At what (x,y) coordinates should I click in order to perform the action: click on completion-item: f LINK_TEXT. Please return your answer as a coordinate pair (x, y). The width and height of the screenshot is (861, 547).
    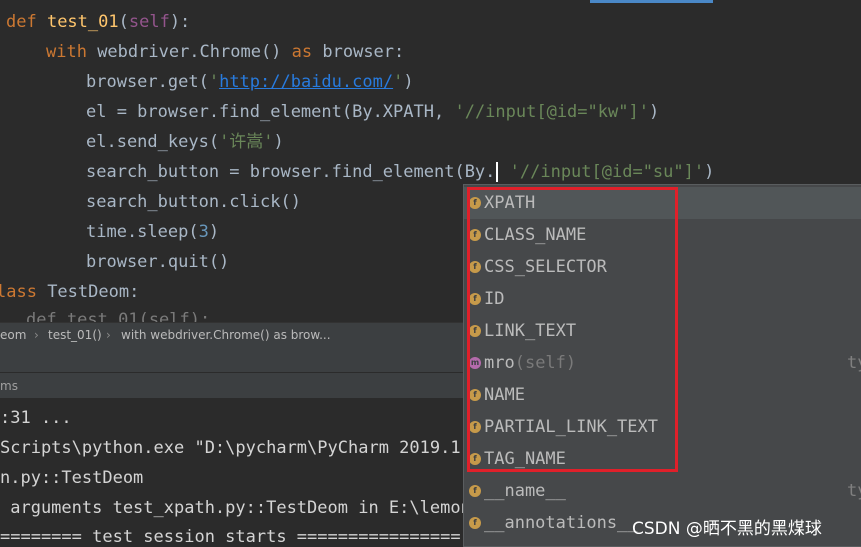
    Looking at the image, I should click on (662, 331).